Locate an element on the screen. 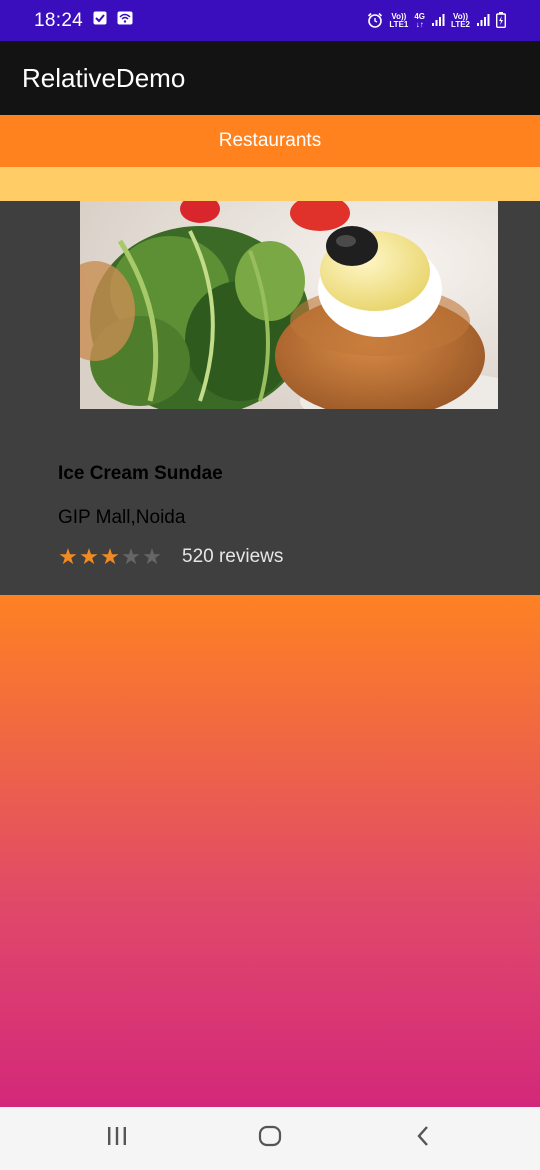  status-bar: 18:24 Vo)) LTE1 4G ↓↑ Vo)) LTE2 is located at coordinates (270, 20).